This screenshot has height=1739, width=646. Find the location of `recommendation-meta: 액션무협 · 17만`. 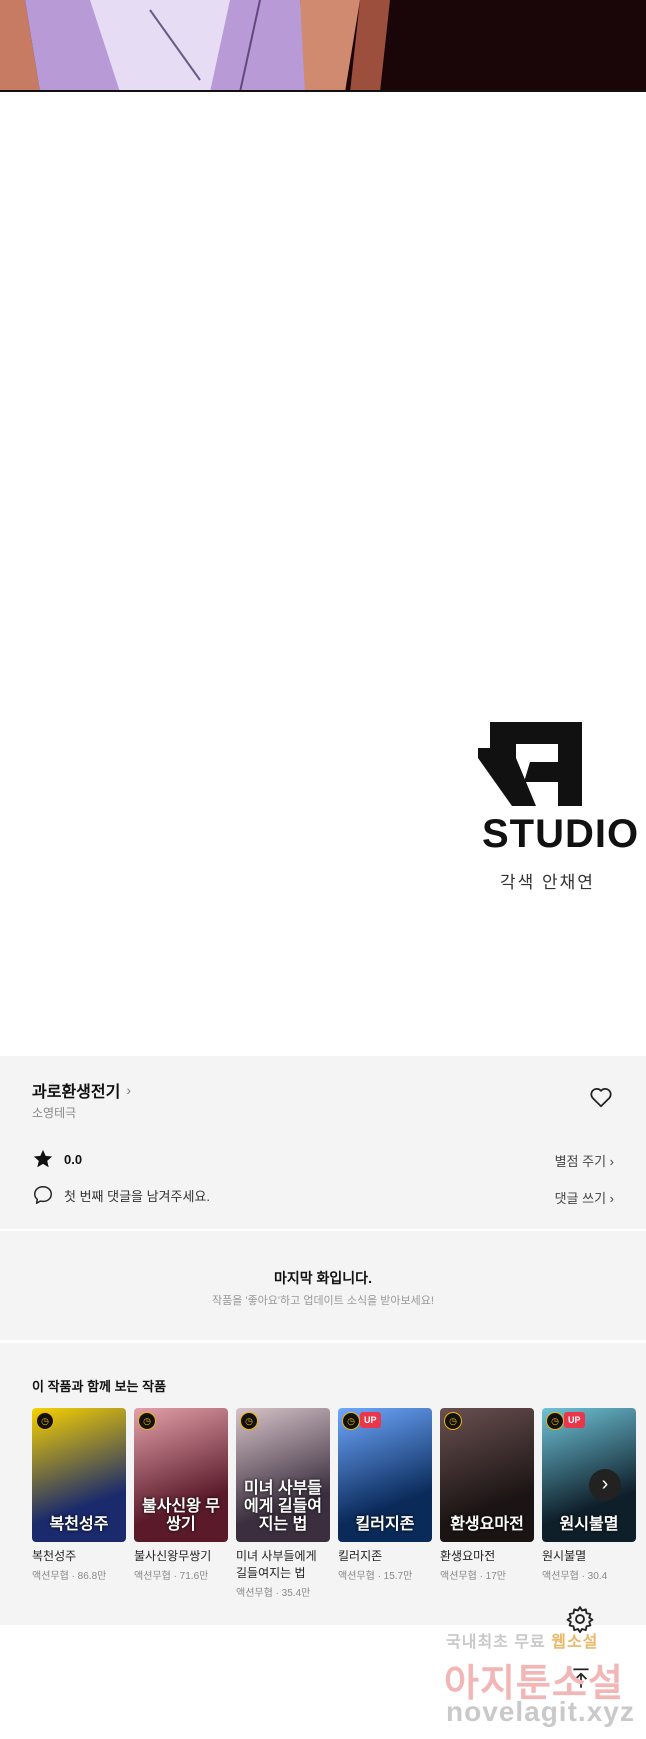

recommendation-meta: 액션무협 · 17만 is located at coordinates (473, 1576).